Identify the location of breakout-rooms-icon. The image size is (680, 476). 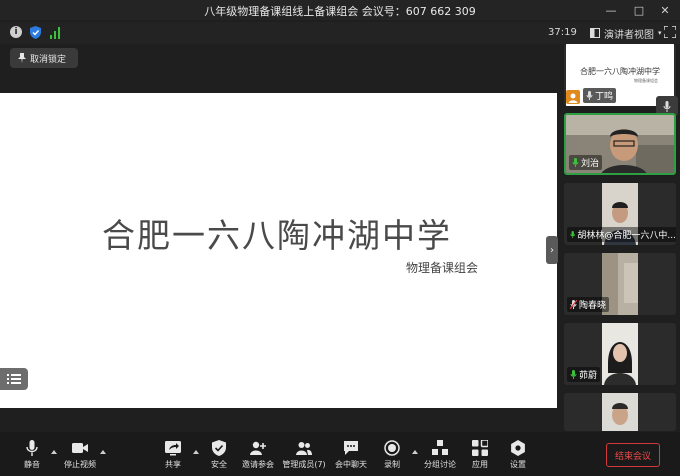
(440, 447).